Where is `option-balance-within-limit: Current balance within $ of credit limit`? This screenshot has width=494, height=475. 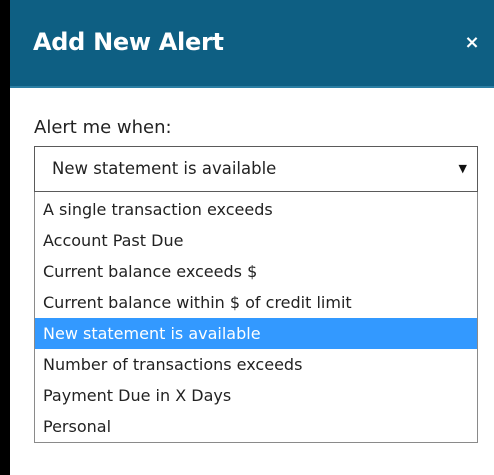 option-balance-within-limit: Current balance within $ of credit limit is located at coordinates (256, 302).